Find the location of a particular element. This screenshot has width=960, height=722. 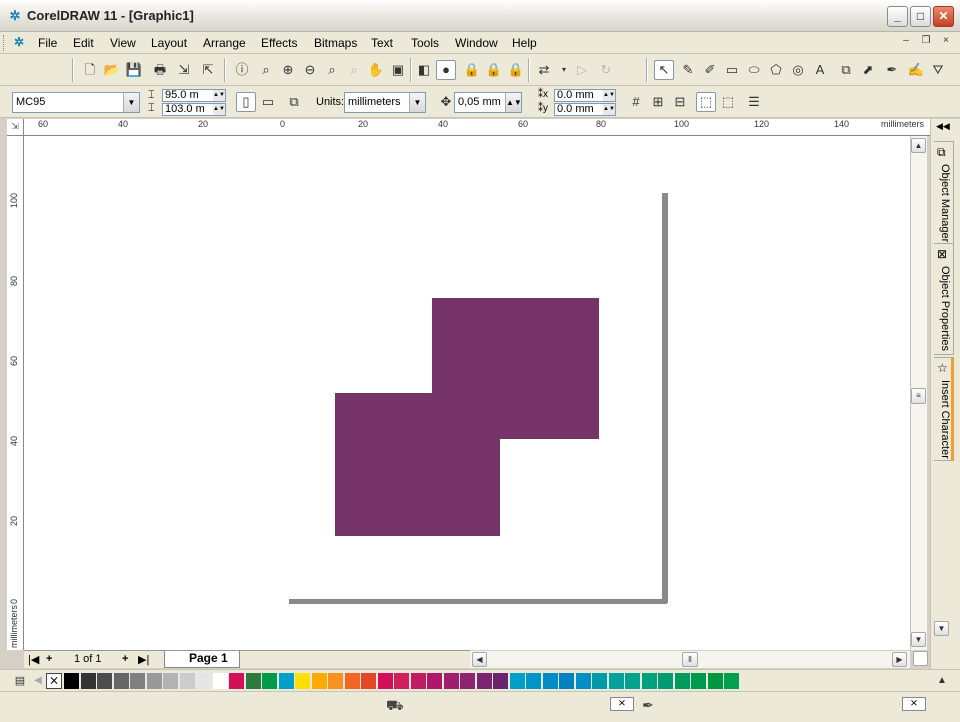

palette-scroll-left-icon: ◀ is located at coordinates (38, 681).